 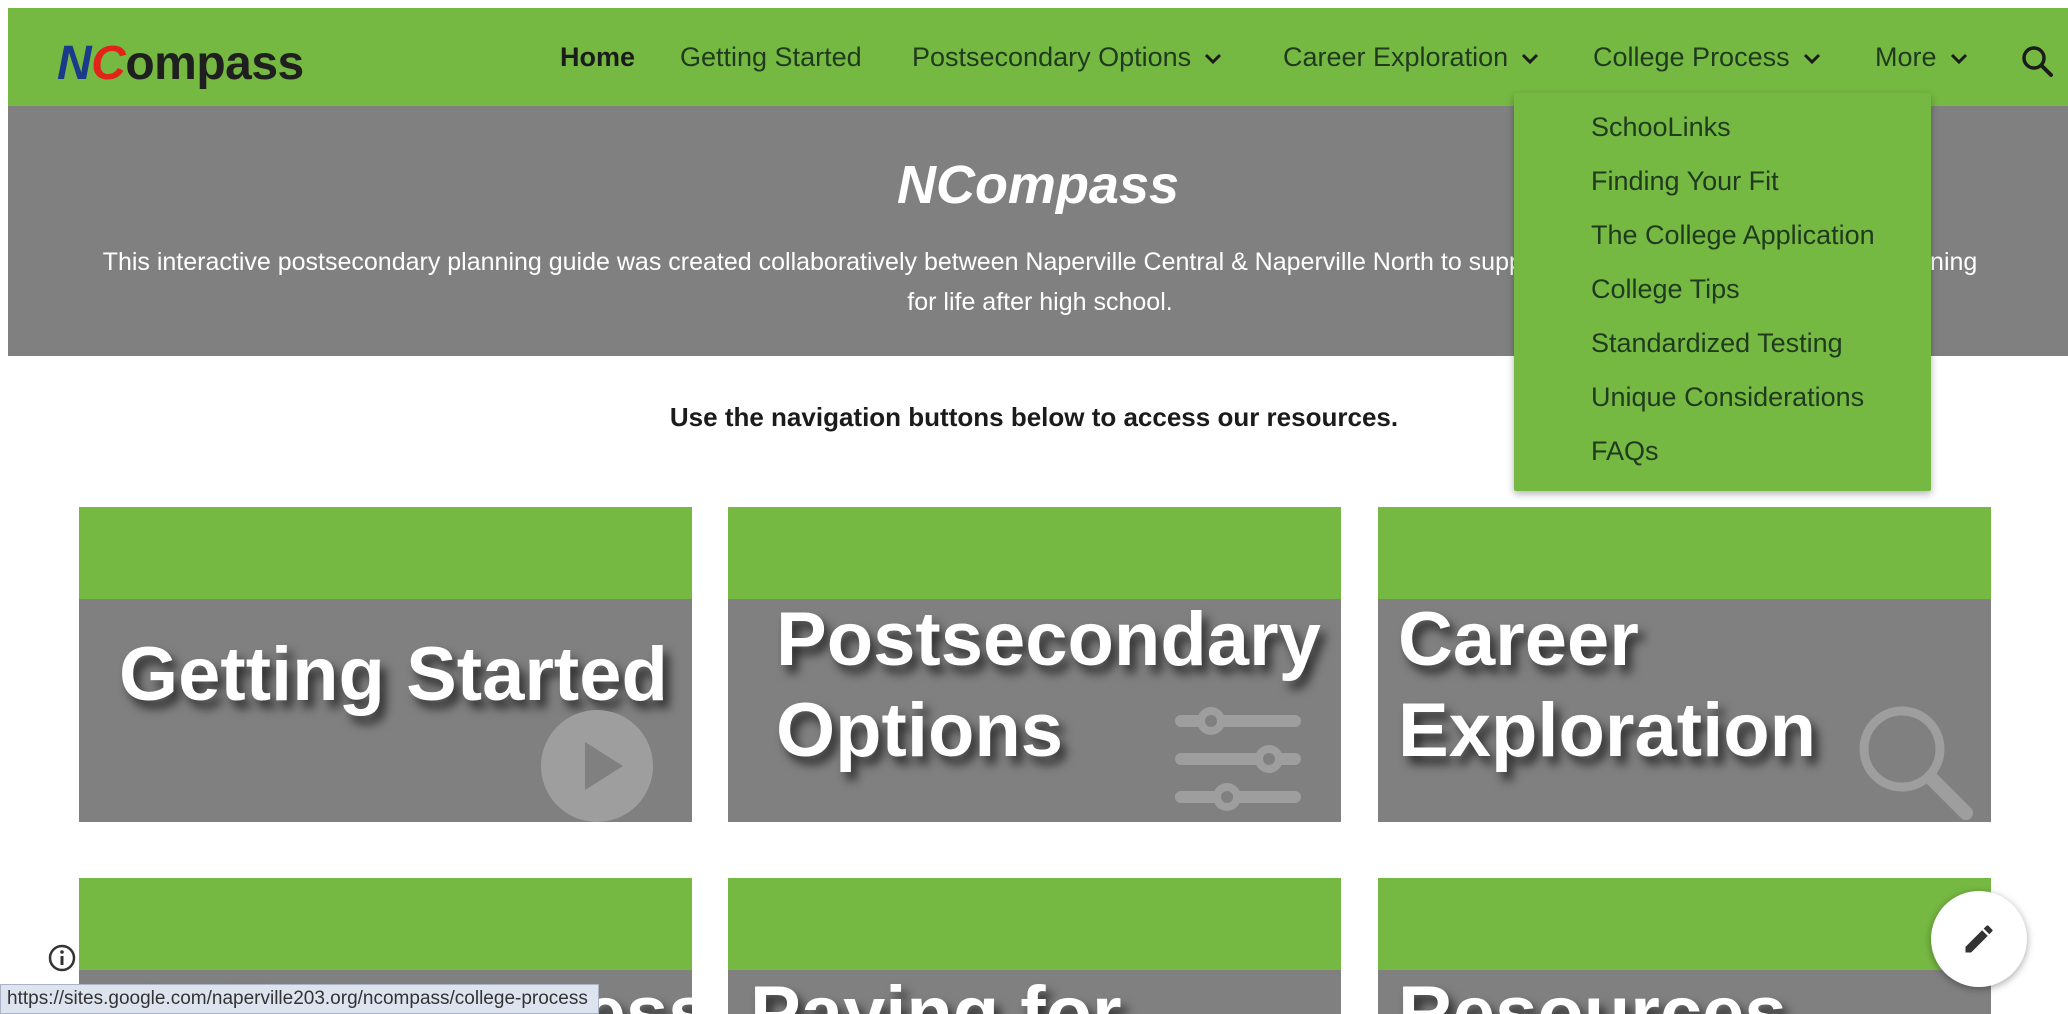 What do you see at coordinates (1052, 56) in the screenshot?
I see `nav-postsecondary-label: Postsecondary Options` at bounding box center [1052, 56].